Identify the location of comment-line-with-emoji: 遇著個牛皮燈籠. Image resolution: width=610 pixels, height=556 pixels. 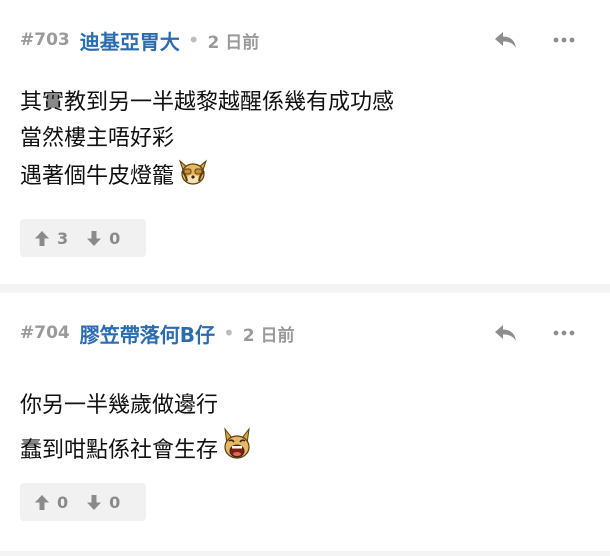
(305, 176).